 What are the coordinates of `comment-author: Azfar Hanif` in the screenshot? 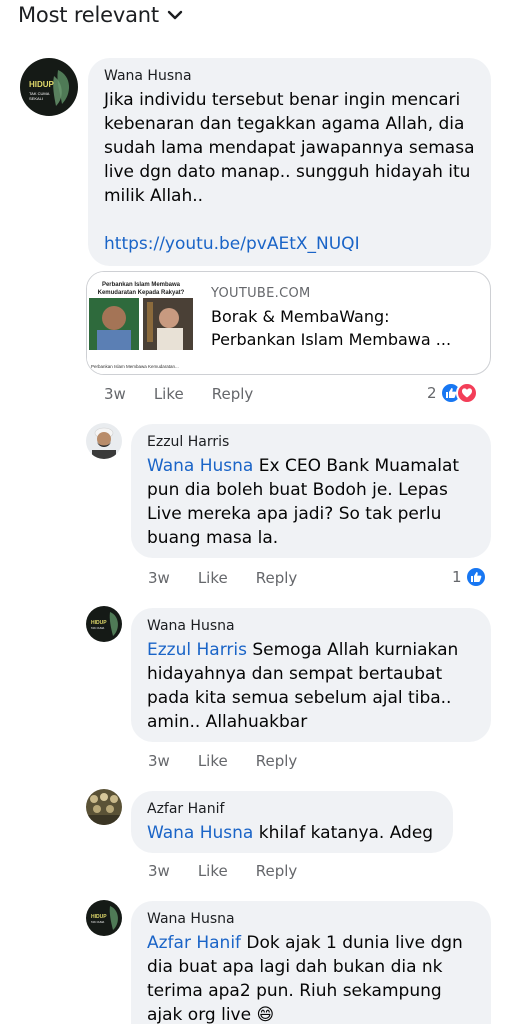 It's located at (292, 809).